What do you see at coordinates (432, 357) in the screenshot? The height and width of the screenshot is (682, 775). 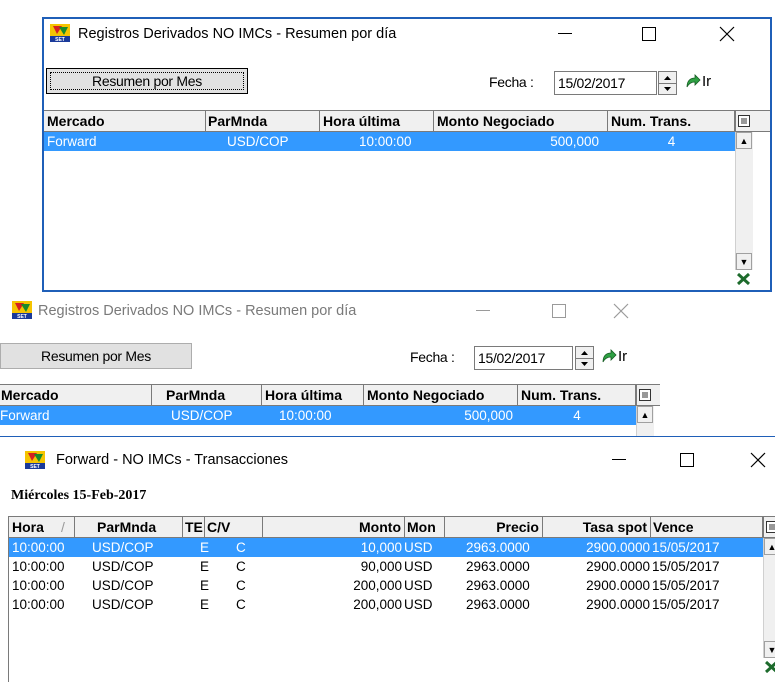 I see `fecha-label: Fecha :` at bounding box center [432, 357].